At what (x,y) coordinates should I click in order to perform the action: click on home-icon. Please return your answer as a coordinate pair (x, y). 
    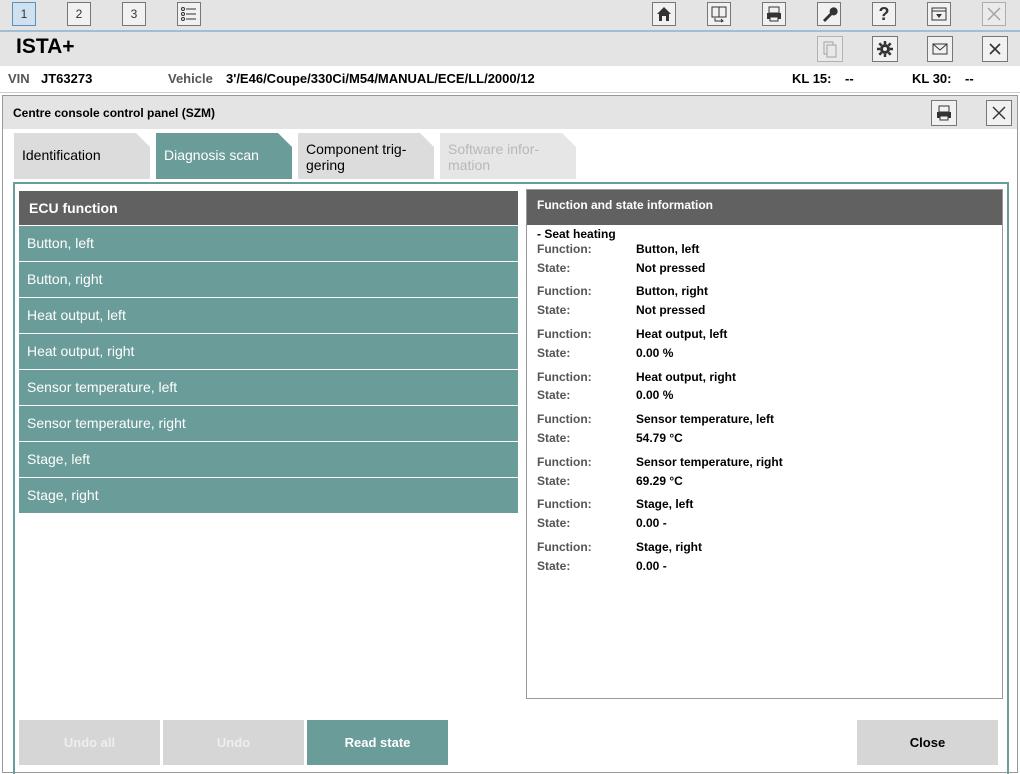
    Looking at the image, I should click on (664, 14).